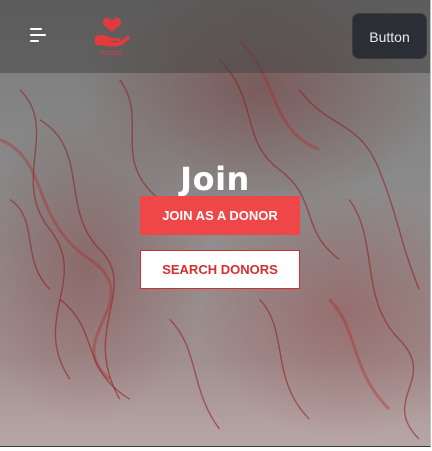 This screenshot has height=451, width=432. Describe the element at coordinates (112, 54) in the screenshot. I see `logo-text: ECOOS` at that location.